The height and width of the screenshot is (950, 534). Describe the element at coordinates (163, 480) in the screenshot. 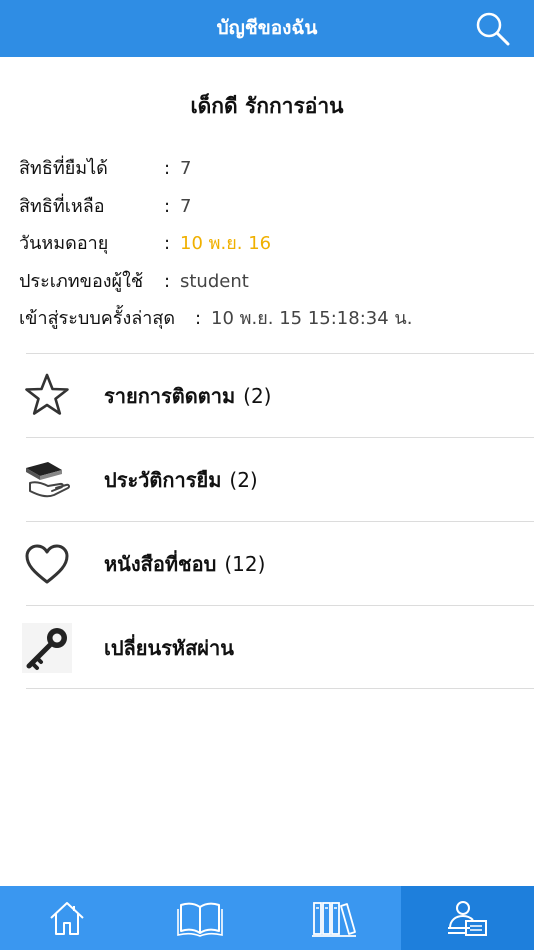

I see `menu-item-label: ประวัติการยืม` at that location.